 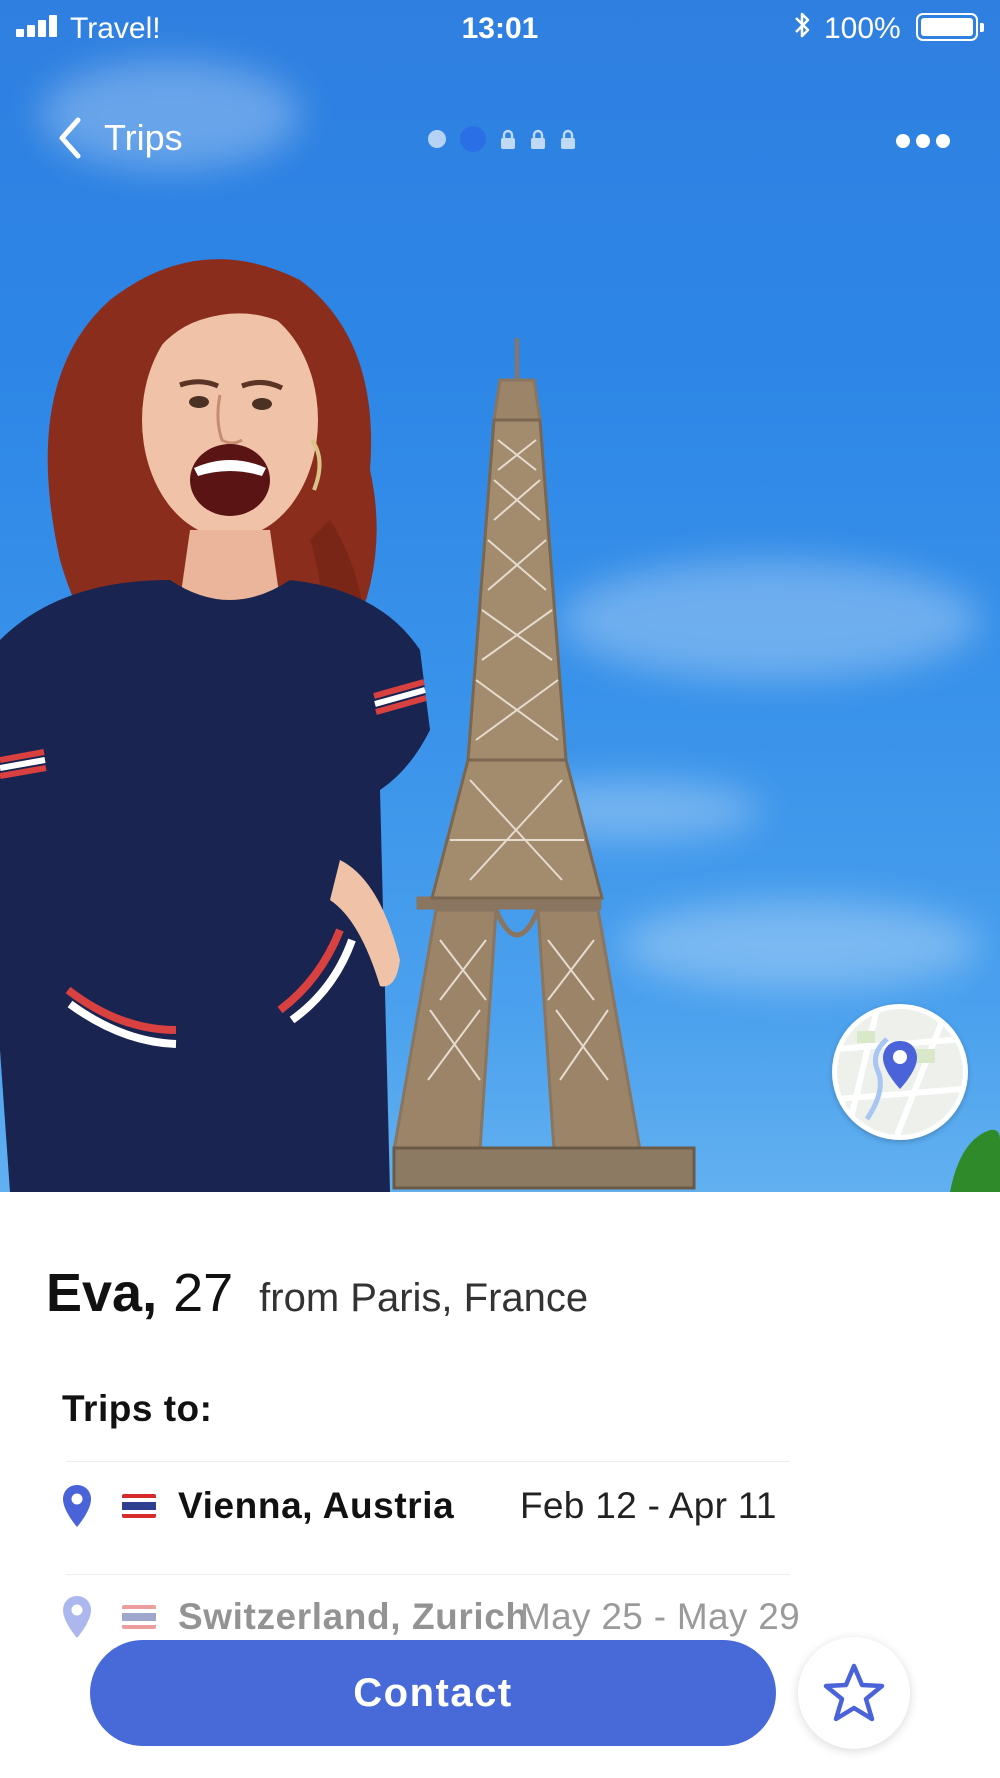 What do you see at coordinates (102, 1293) in the screenshot?
I see `profile-name: Eva,` at bounding box center [102, 1293].